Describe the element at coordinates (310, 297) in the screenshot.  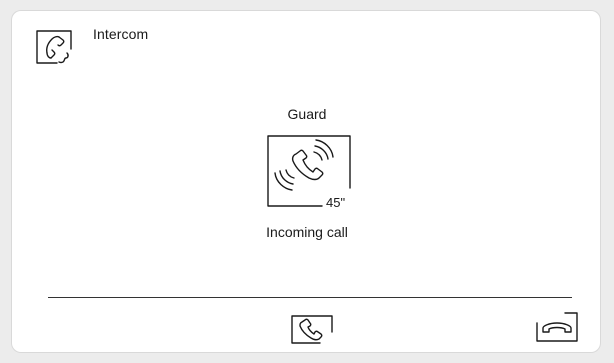
I see `divider` at that location.